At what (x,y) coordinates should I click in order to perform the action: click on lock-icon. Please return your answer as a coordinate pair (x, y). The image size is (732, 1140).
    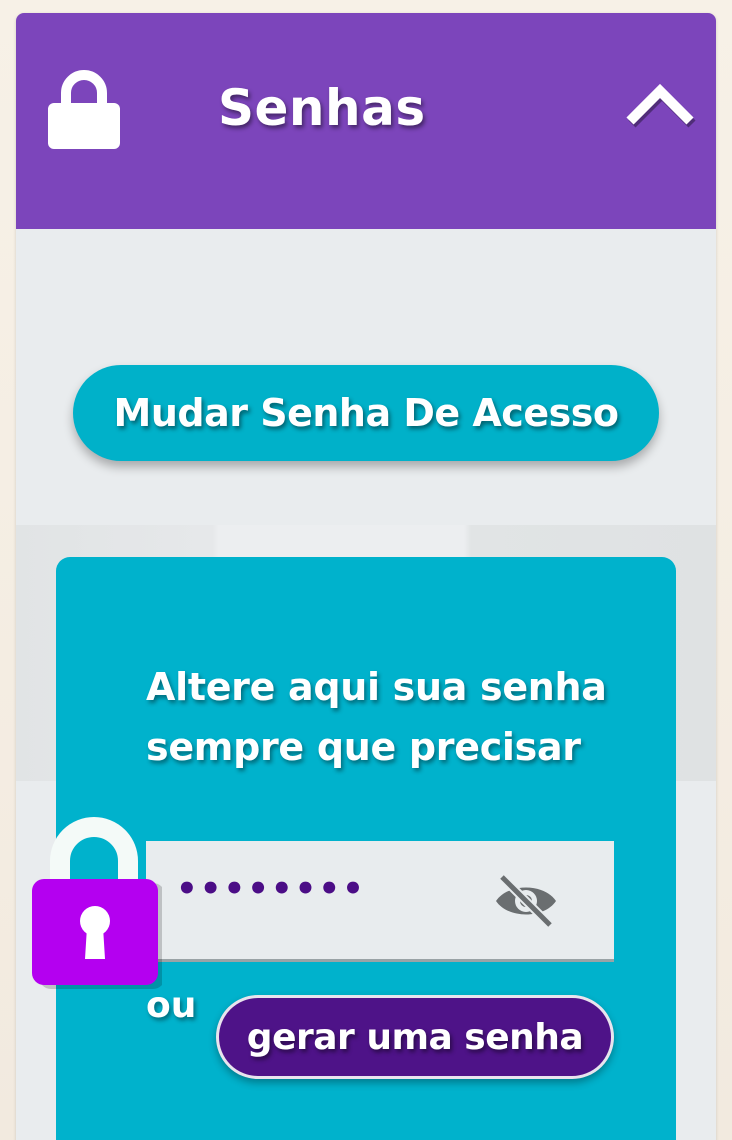
    Looking at the image, I should click on (84, 109).